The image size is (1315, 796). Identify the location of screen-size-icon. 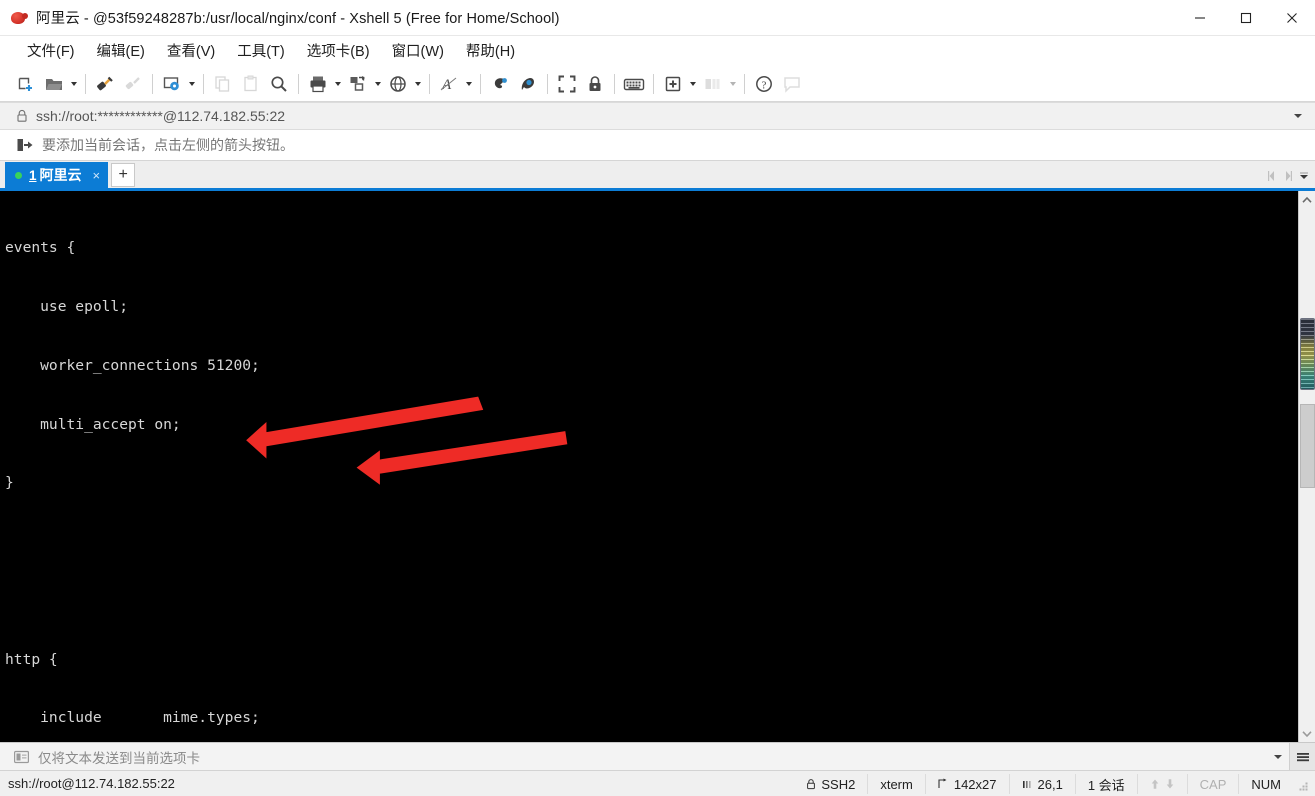
(942, 783).